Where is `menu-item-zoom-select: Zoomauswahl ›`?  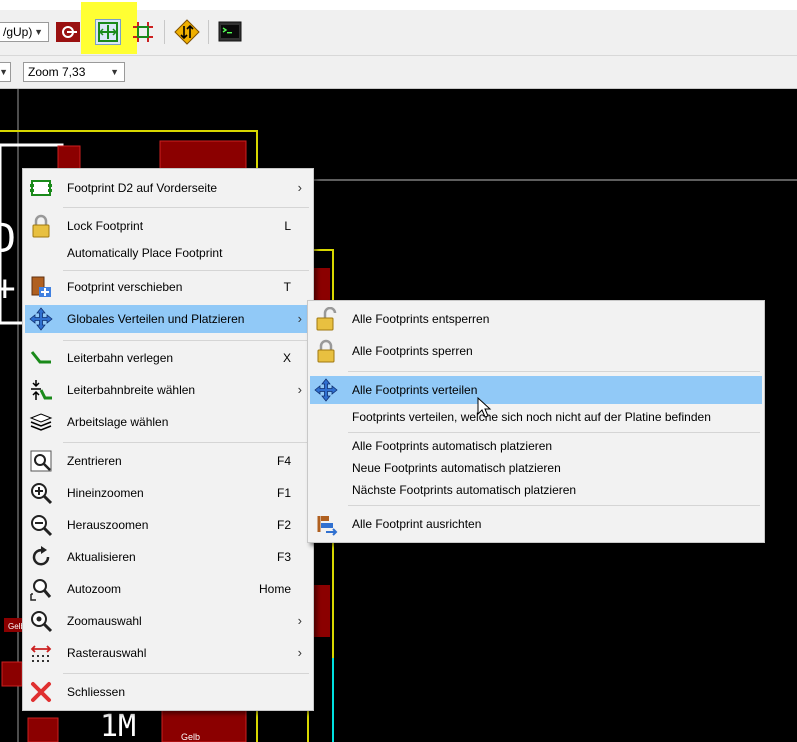 menu-item-zoom-select: Zoomauswahl › is located at coordinates (168, 621).